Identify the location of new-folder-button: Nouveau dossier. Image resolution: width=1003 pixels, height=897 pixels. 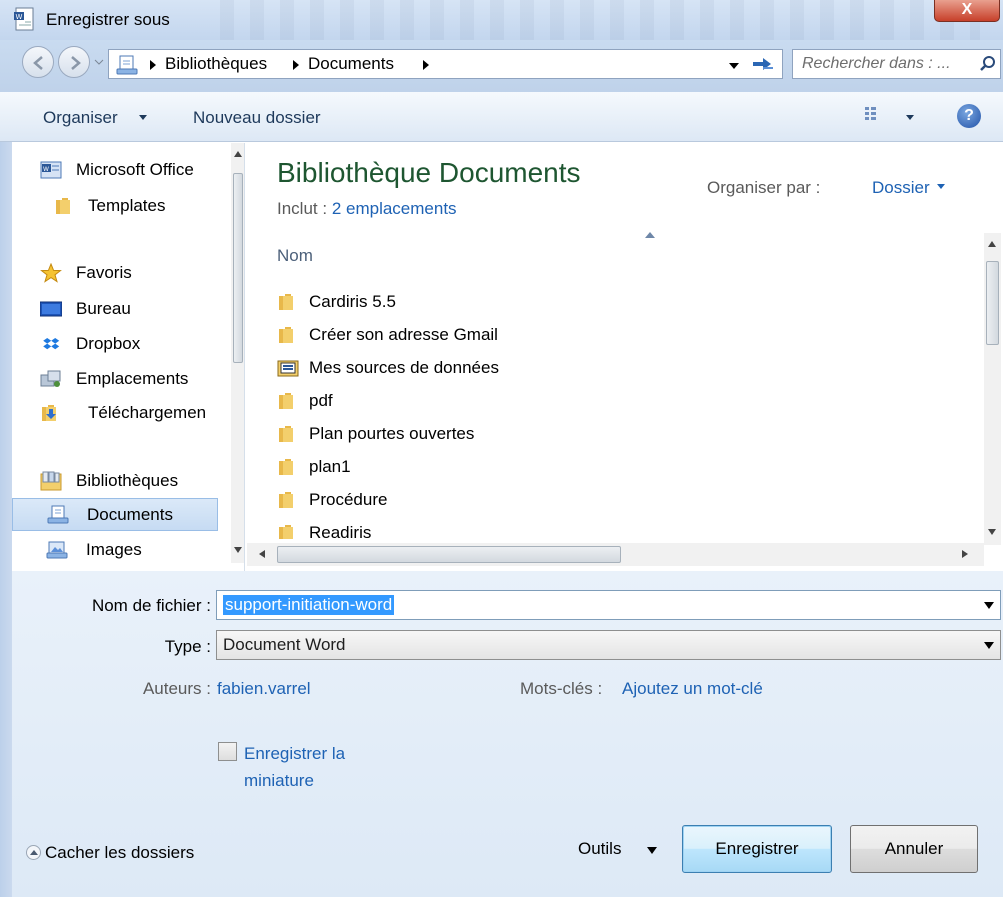
(257, 118).